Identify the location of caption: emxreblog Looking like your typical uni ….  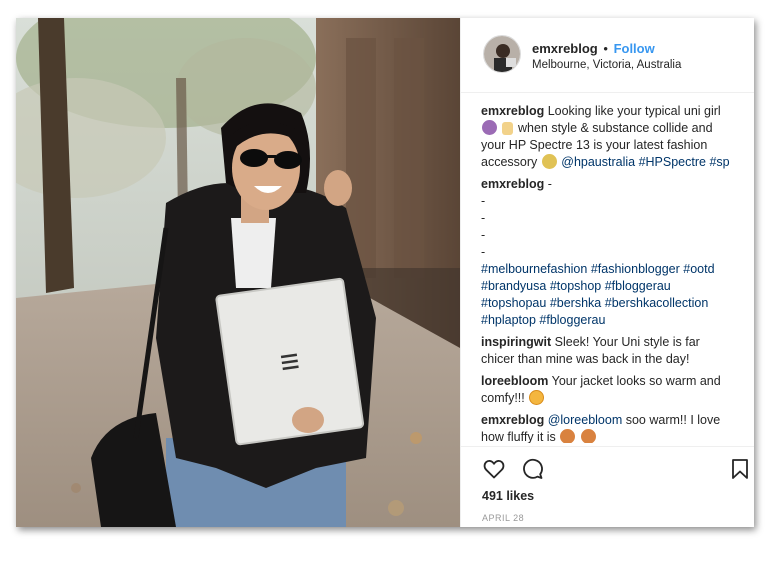
(612, 137).